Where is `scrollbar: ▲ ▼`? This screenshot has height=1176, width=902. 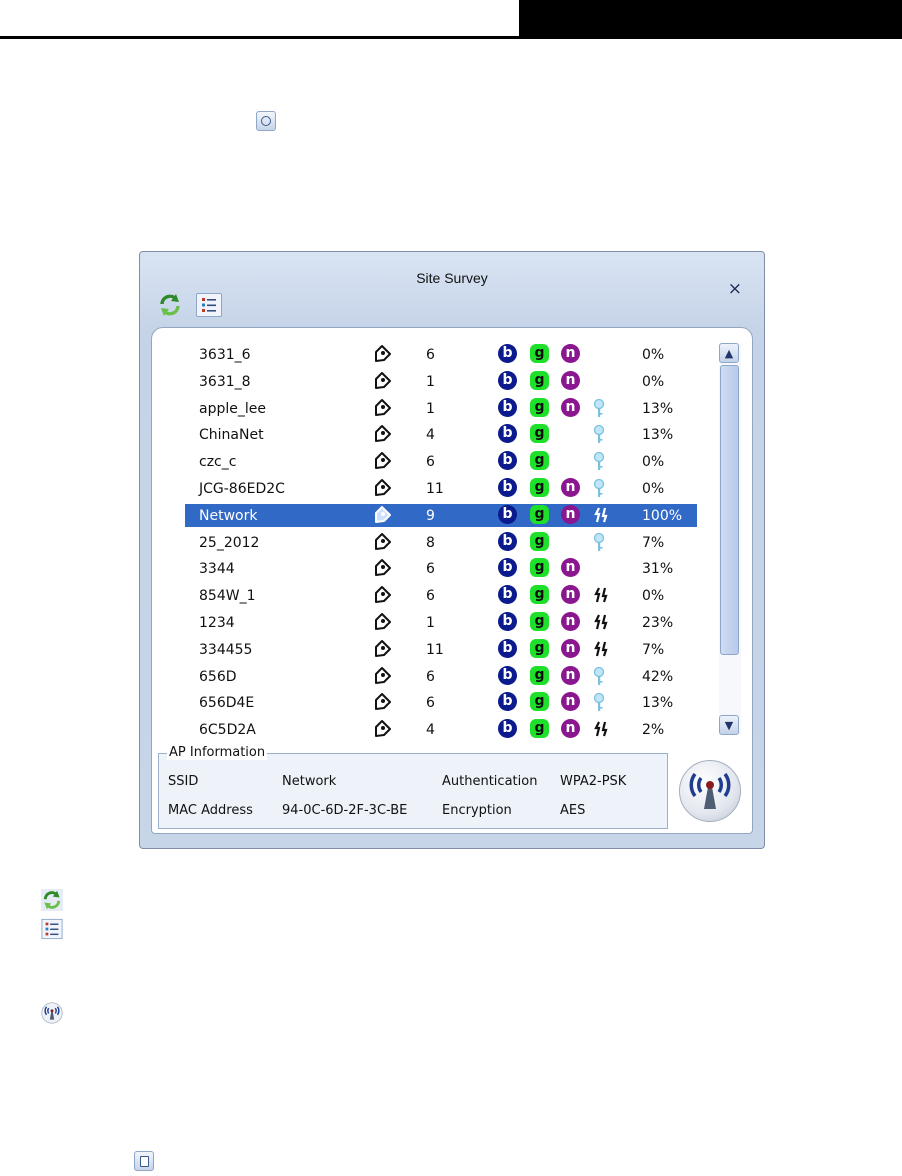
scrollbar: ▲ ▼ is located at coordinates (730, 539).